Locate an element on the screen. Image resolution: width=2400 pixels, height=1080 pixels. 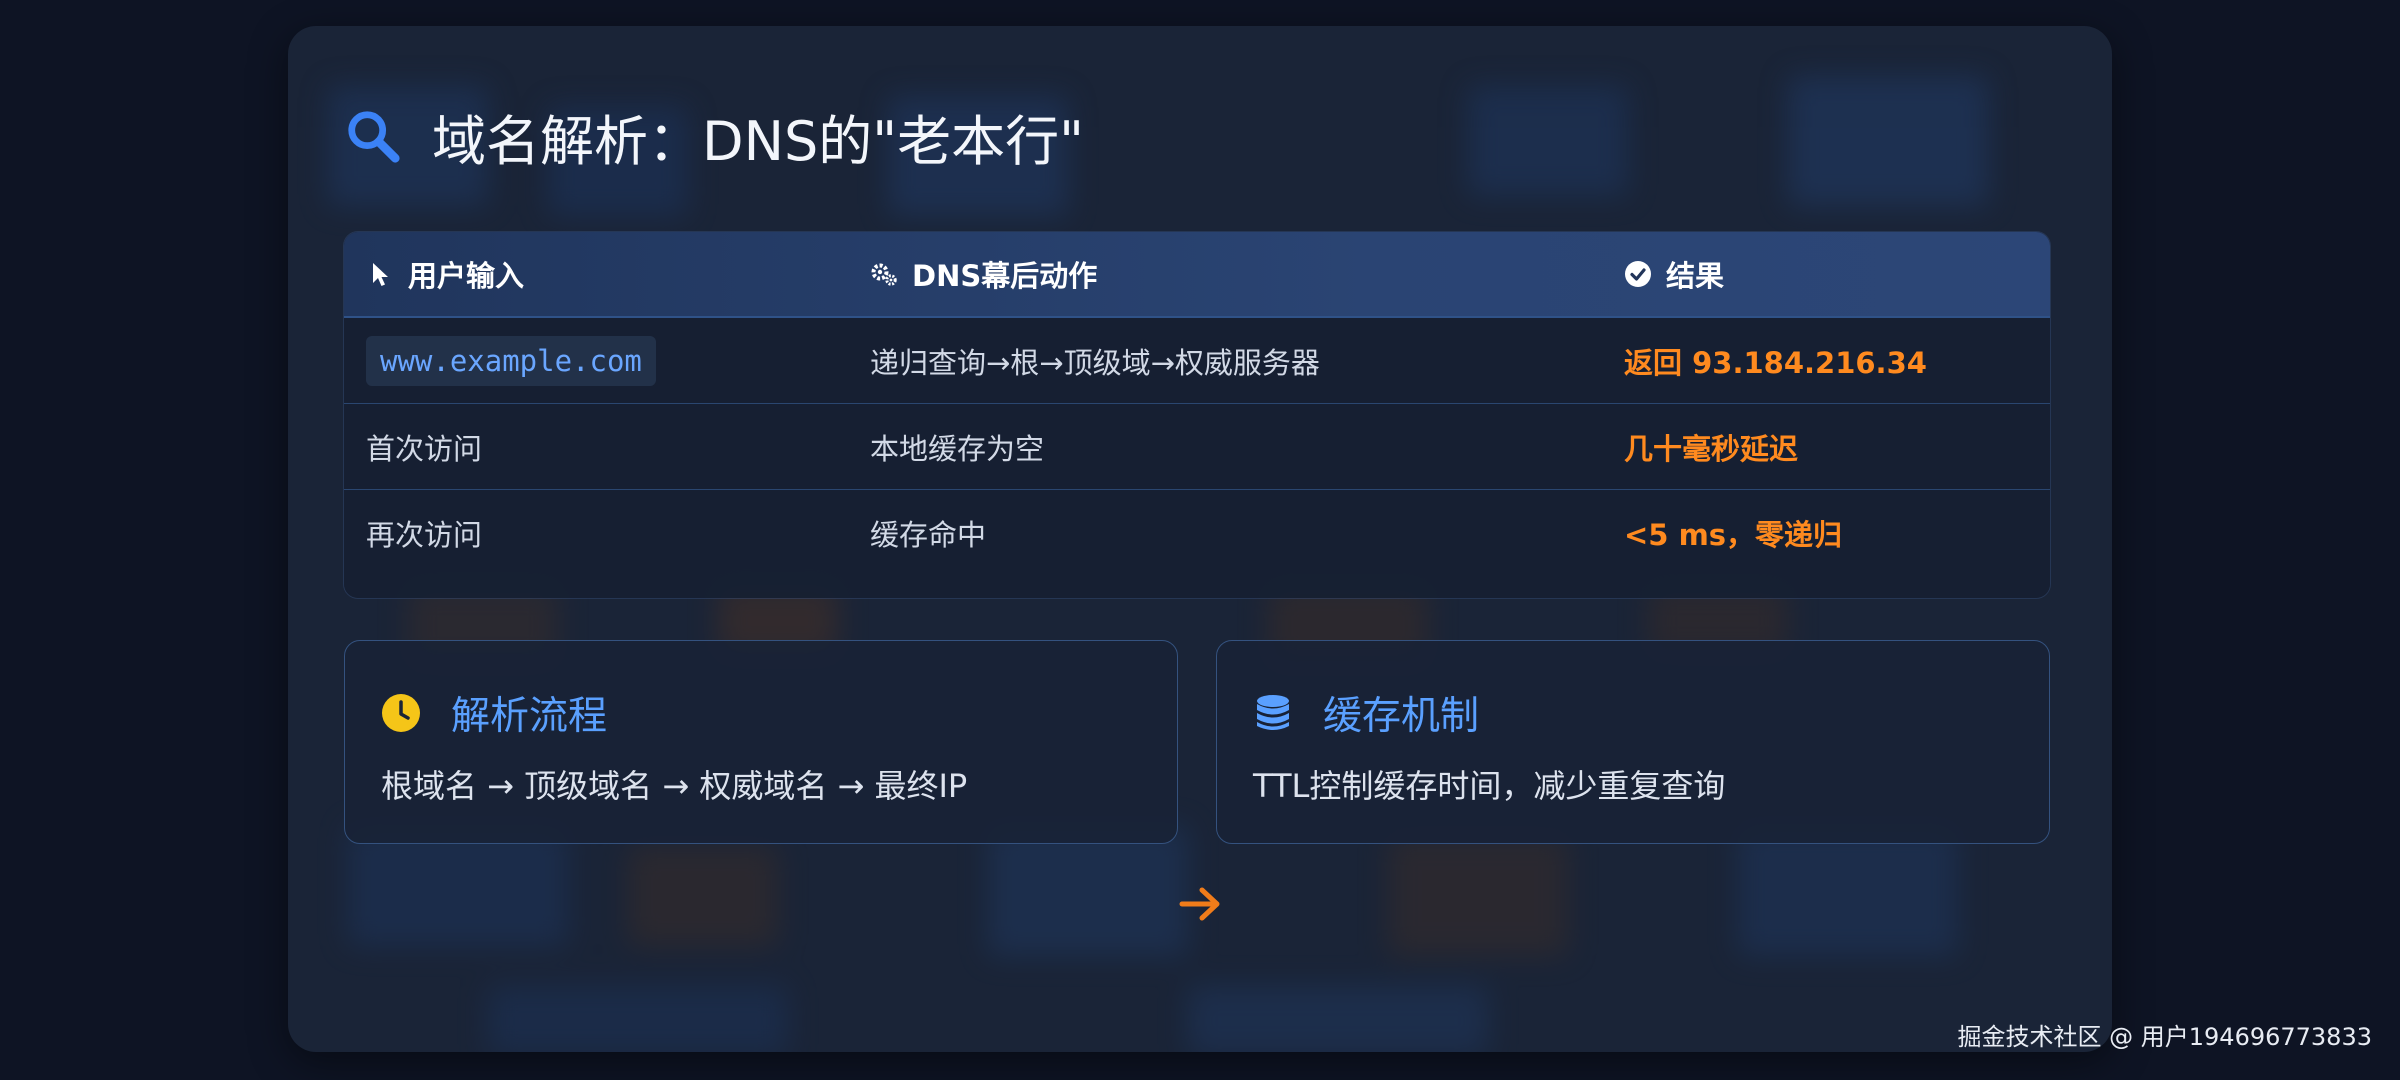
card-cache-mechanism: 缓存机制 TTL控制缓存时间，减少重复查询 is located at coordinates (1633, 742).